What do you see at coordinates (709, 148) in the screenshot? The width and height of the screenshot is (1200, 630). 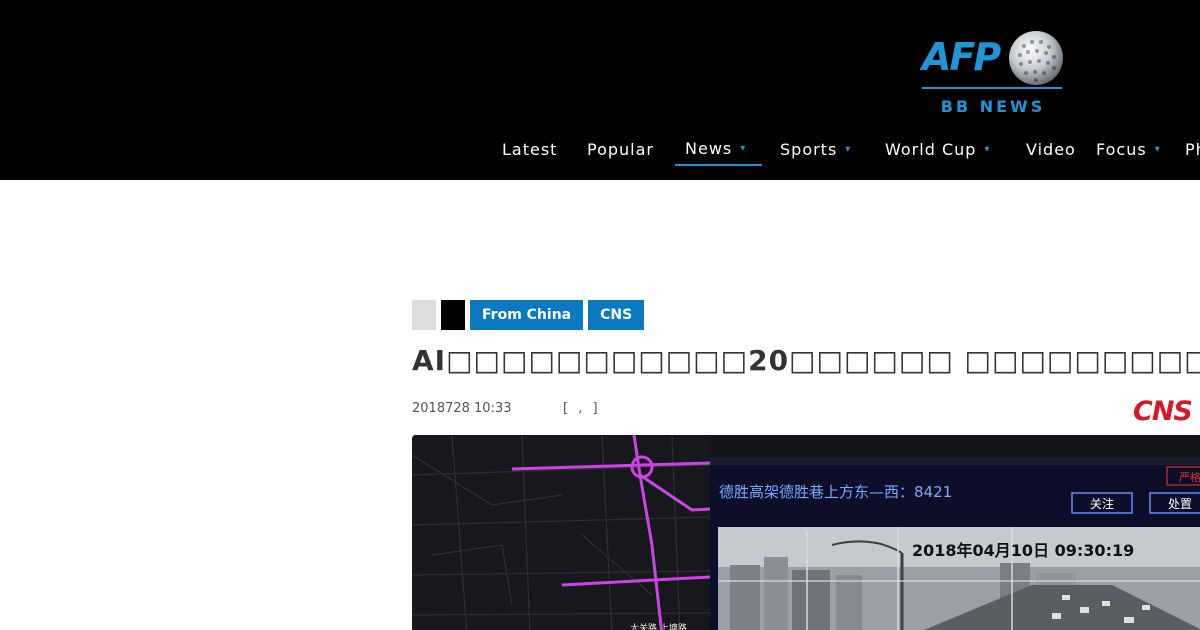 I see `nav-label: News` at bounding box center [709, 148].